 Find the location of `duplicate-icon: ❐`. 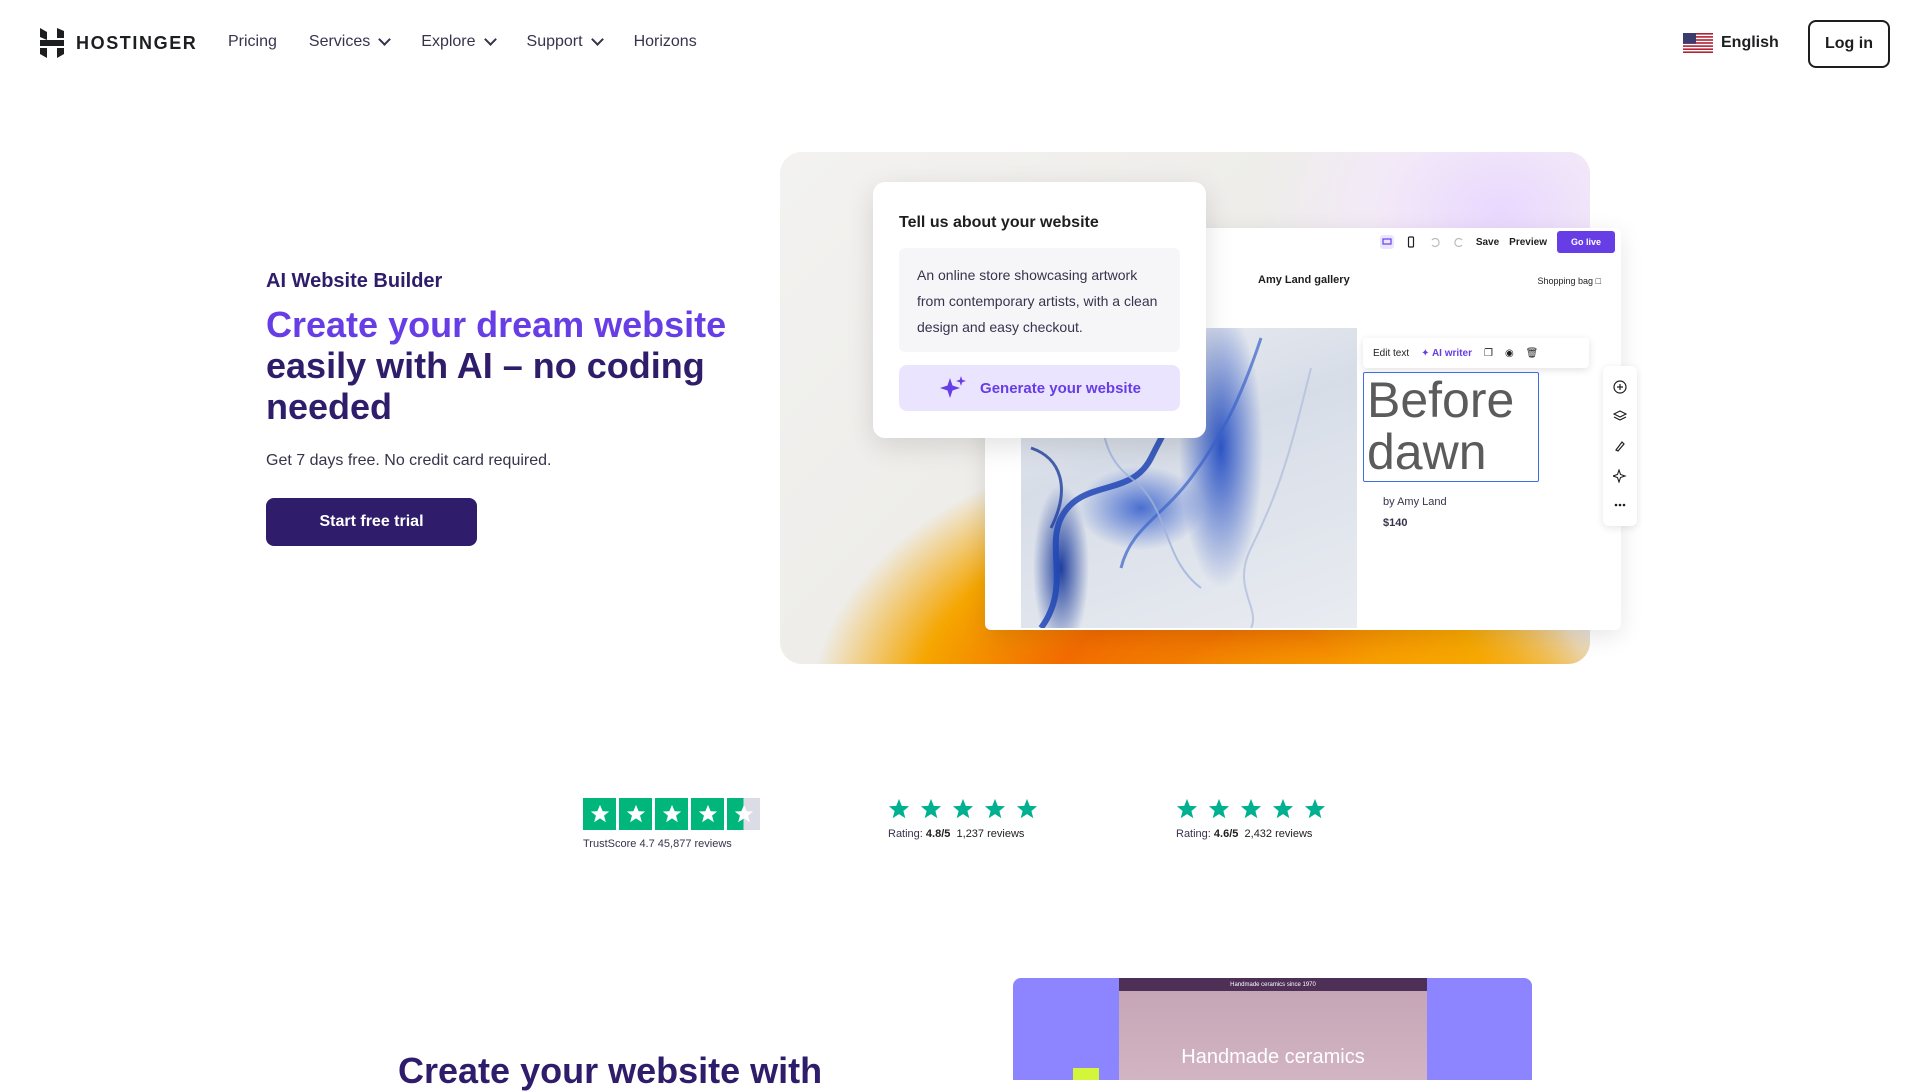

duplicate-icon: ❐ is located at coordinates (1488, 353).